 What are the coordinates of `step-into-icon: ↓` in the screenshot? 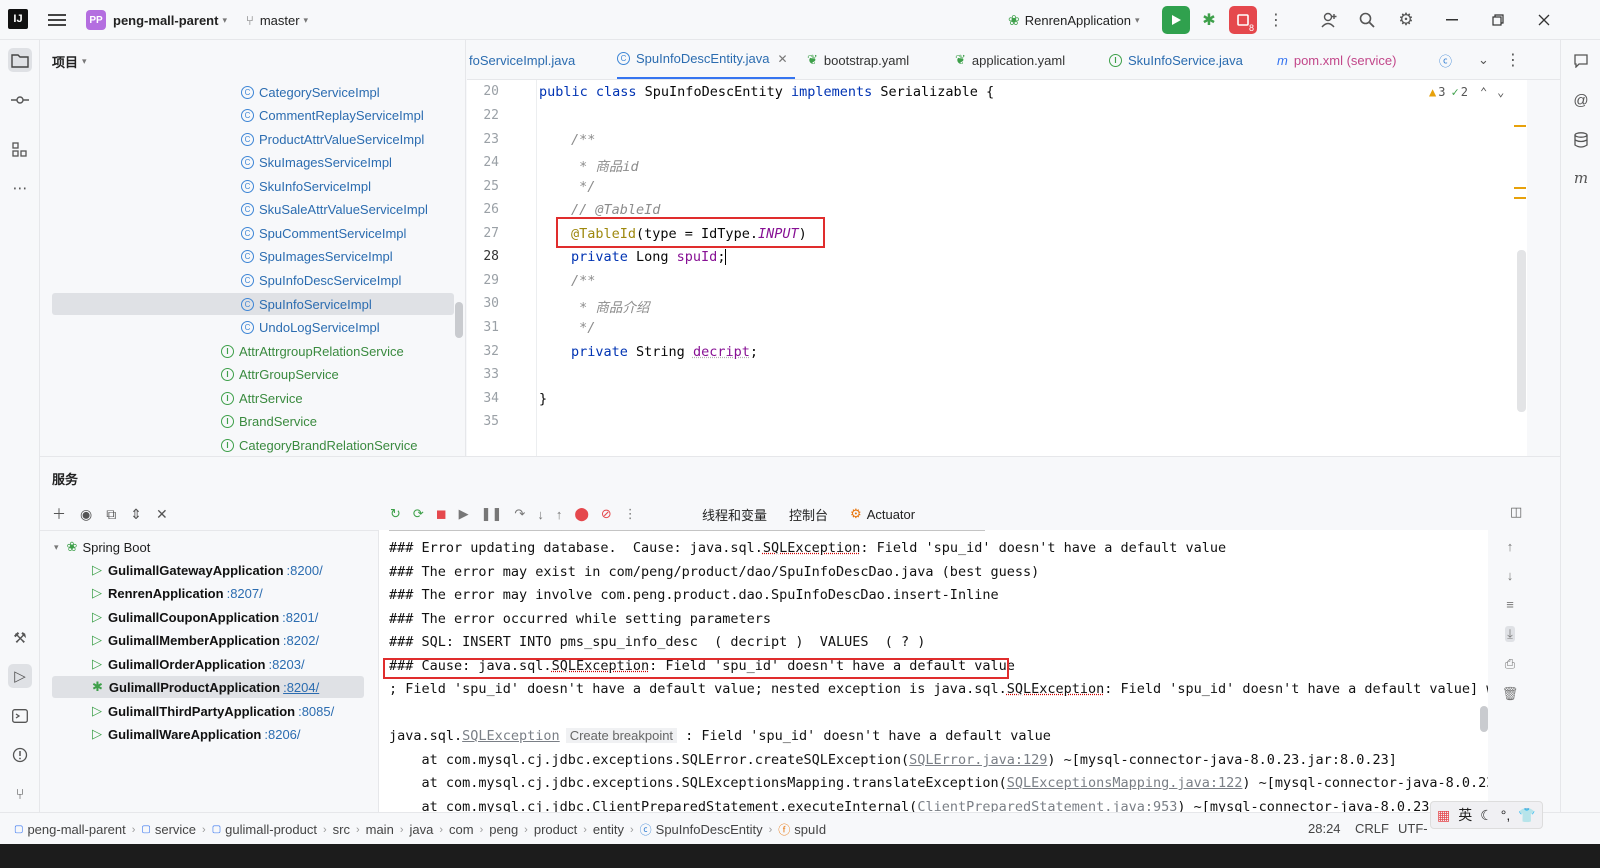 It's located at (540, 514).